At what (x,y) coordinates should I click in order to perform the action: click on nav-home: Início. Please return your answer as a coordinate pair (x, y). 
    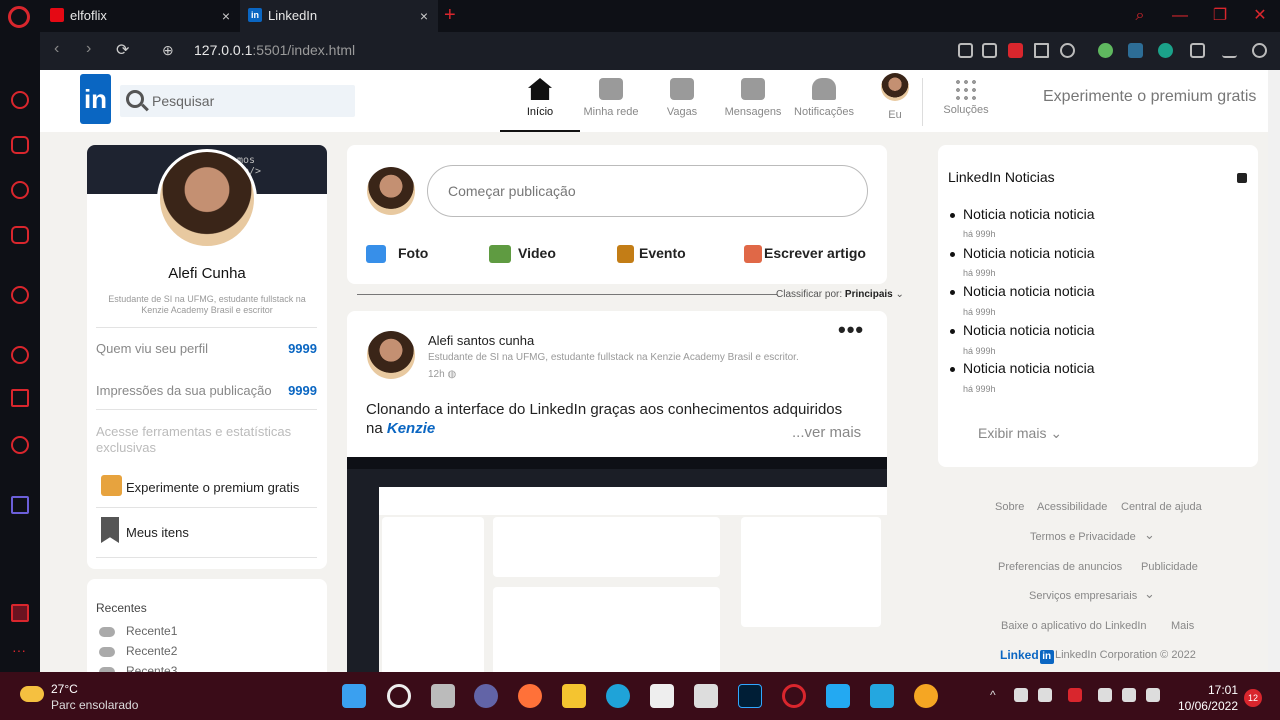
    Looking at the image, I should click on (540, 101).